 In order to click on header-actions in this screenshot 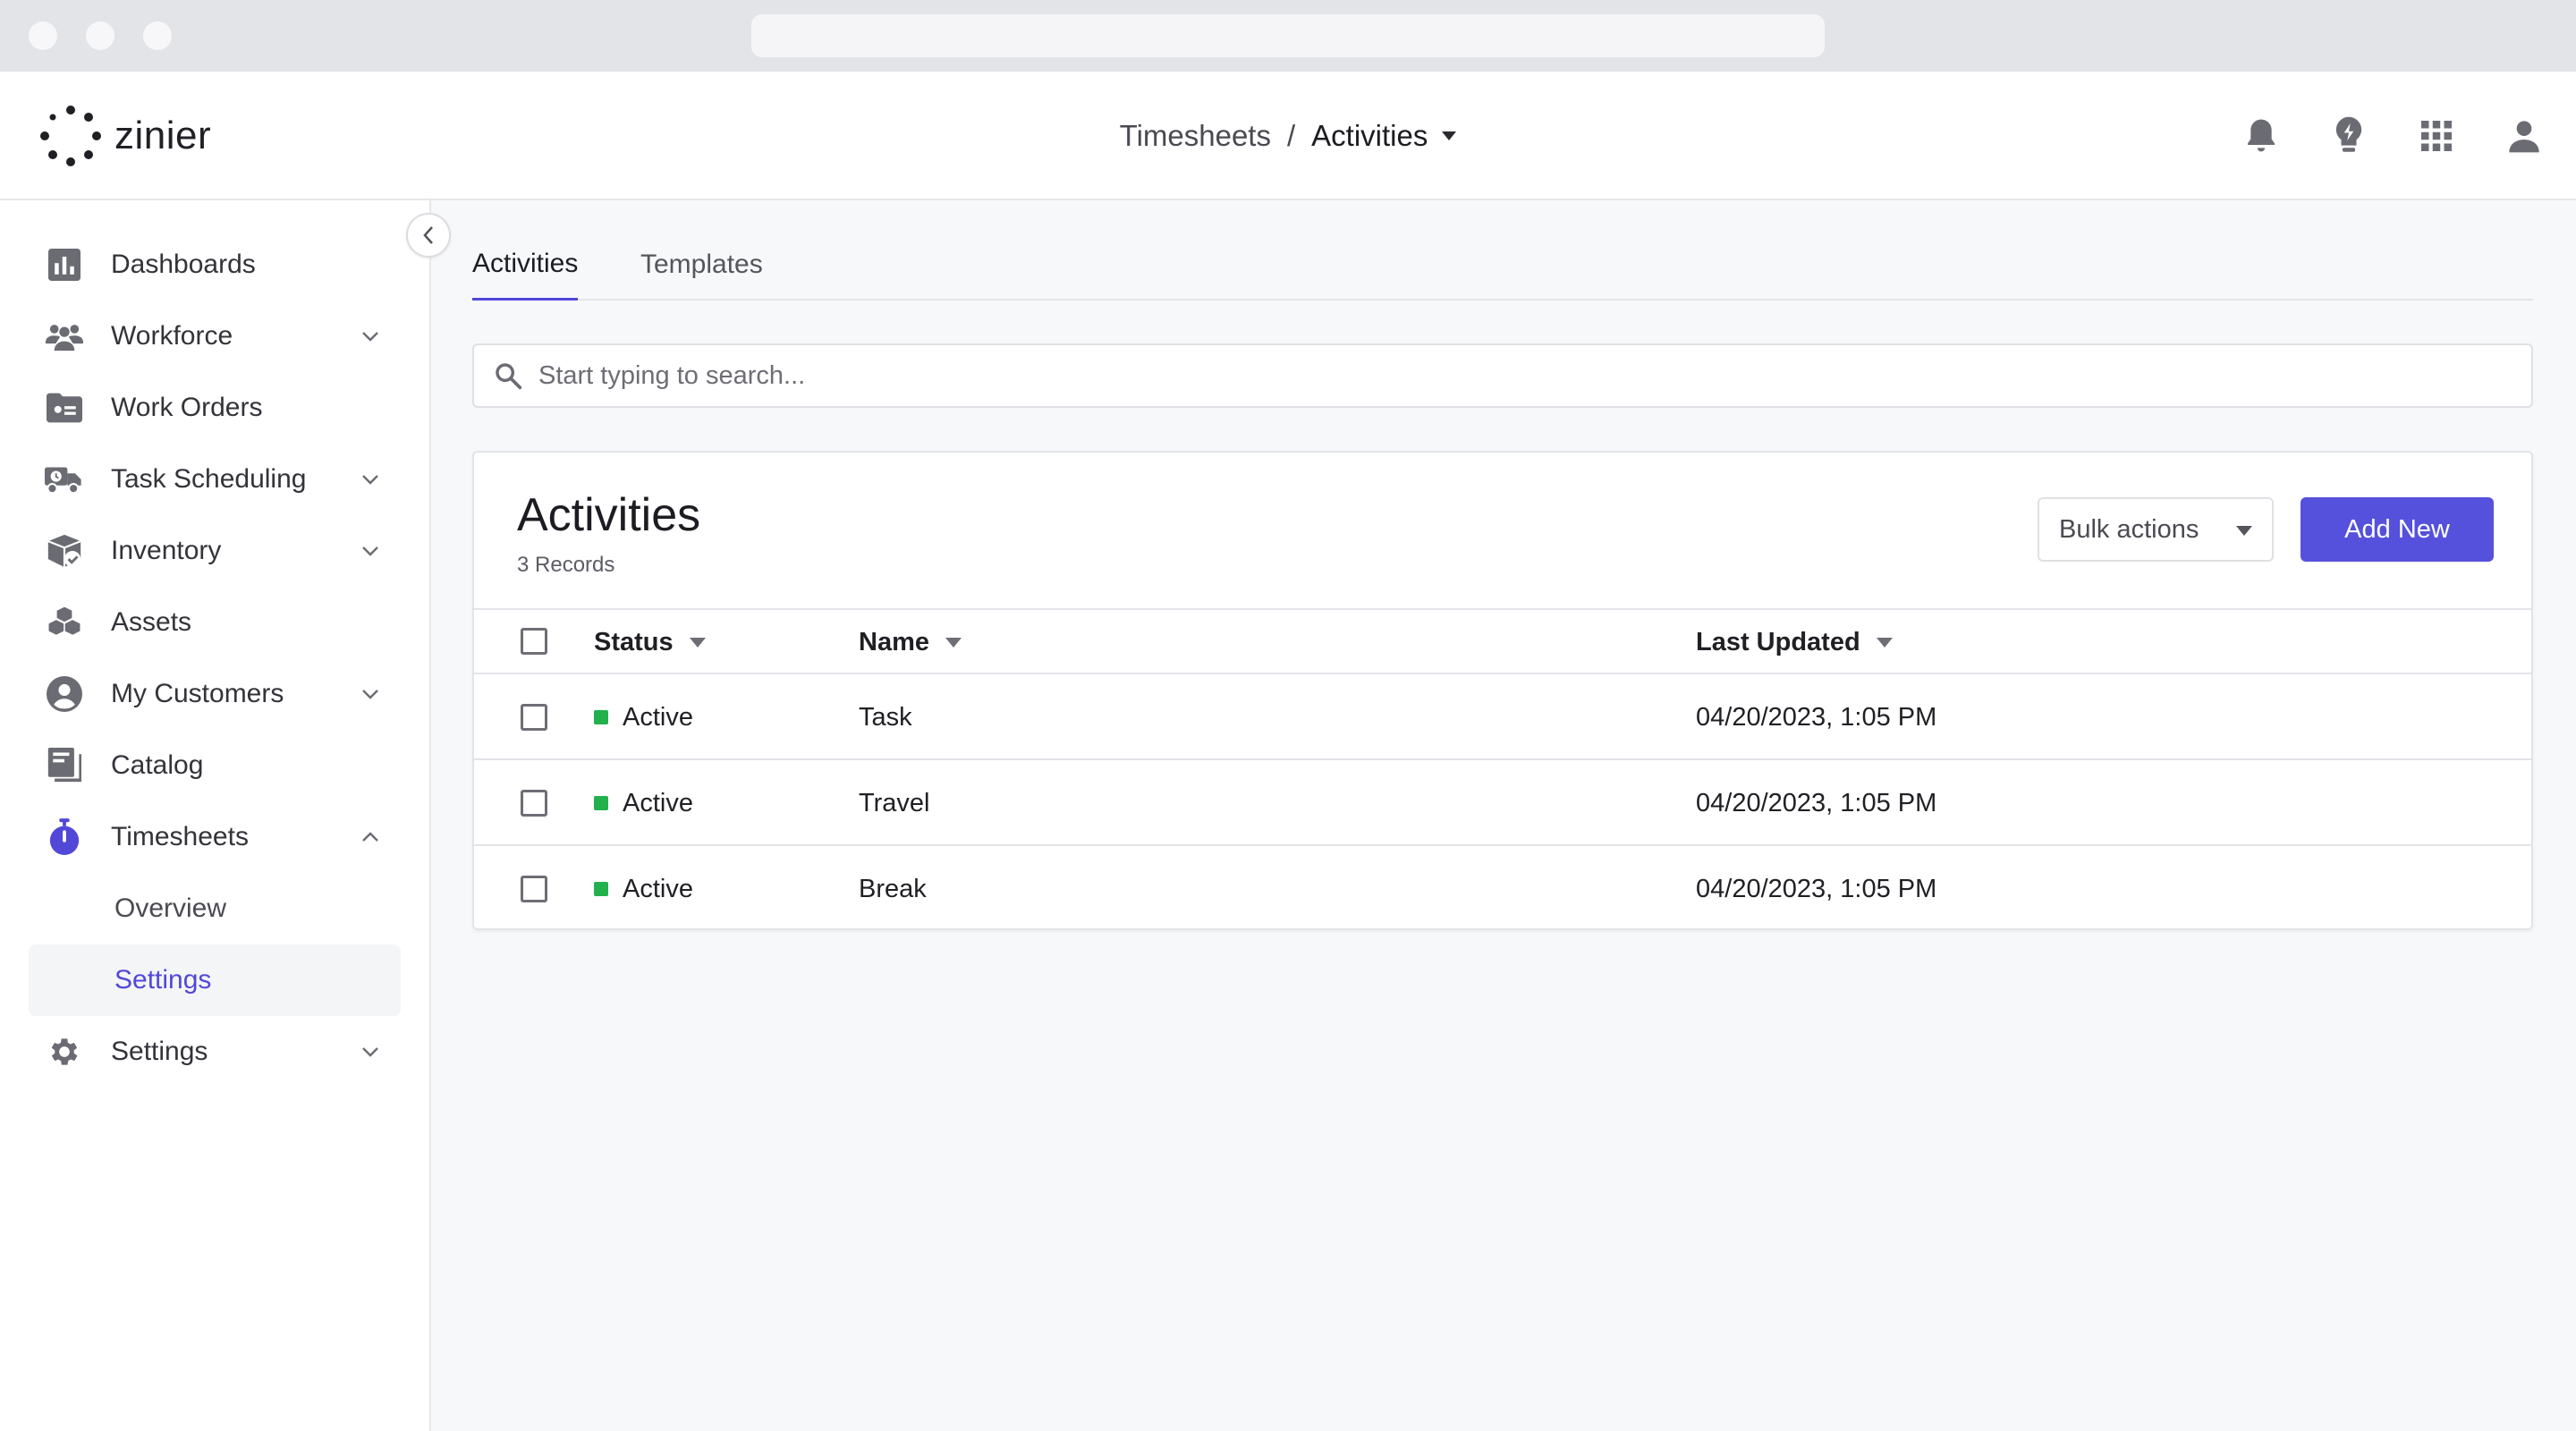, I will do `click(2392, 136)`.